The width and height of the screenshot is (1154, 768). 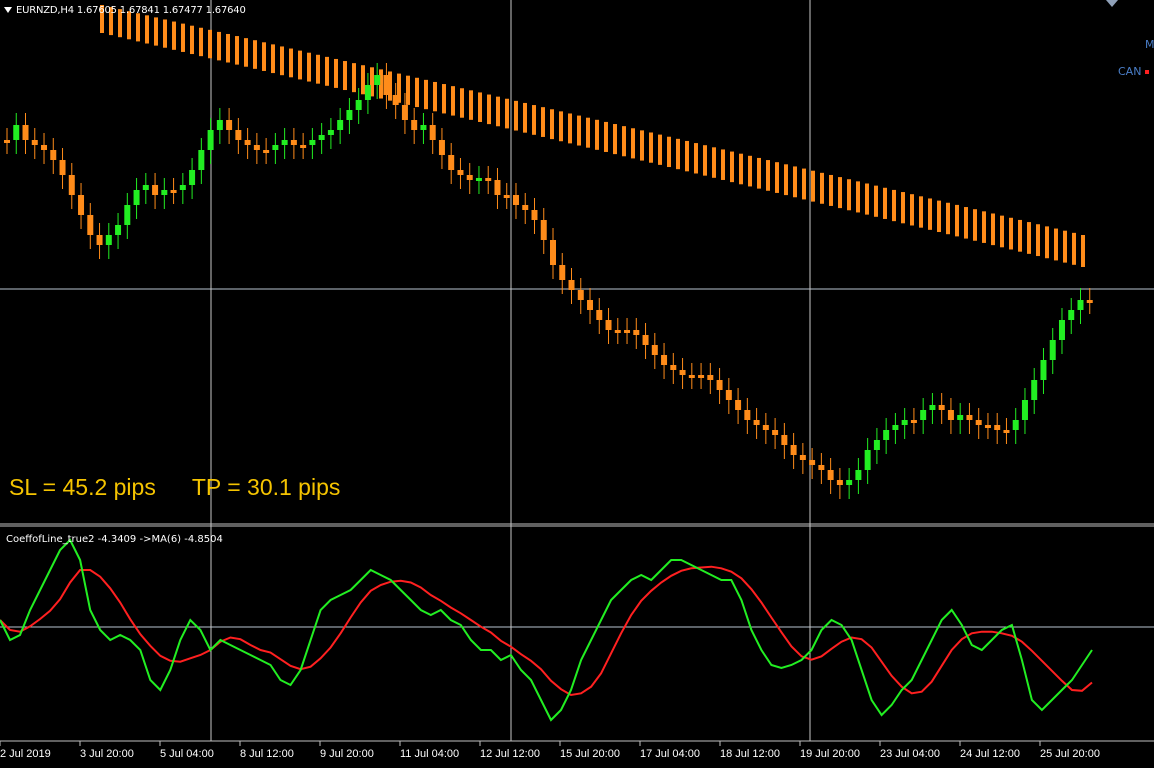 What do you see at coordinates (910, 754) in the screenshot?
I see `time-axis-label: 23 Jul 04:00` at bounding box center [910, 754].